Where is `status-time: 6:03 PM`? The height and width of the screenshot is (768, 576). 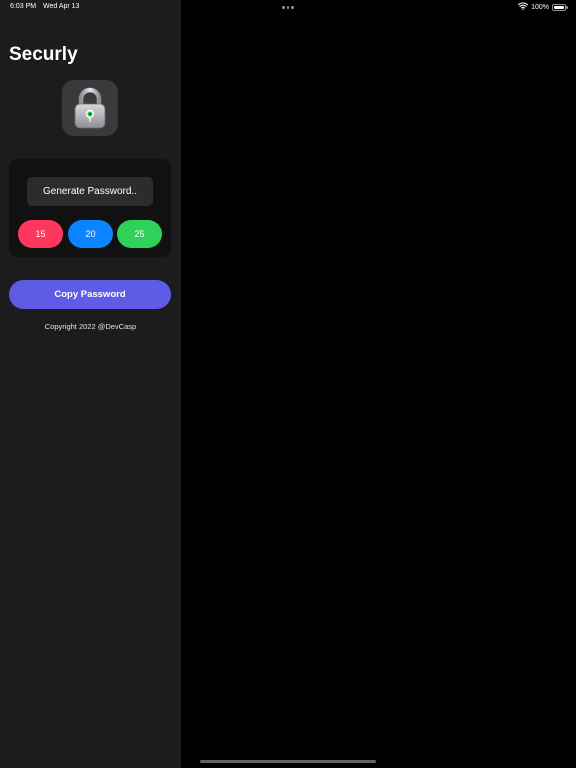
status-time: 6:03 PM is located at coordinates (23, 6).